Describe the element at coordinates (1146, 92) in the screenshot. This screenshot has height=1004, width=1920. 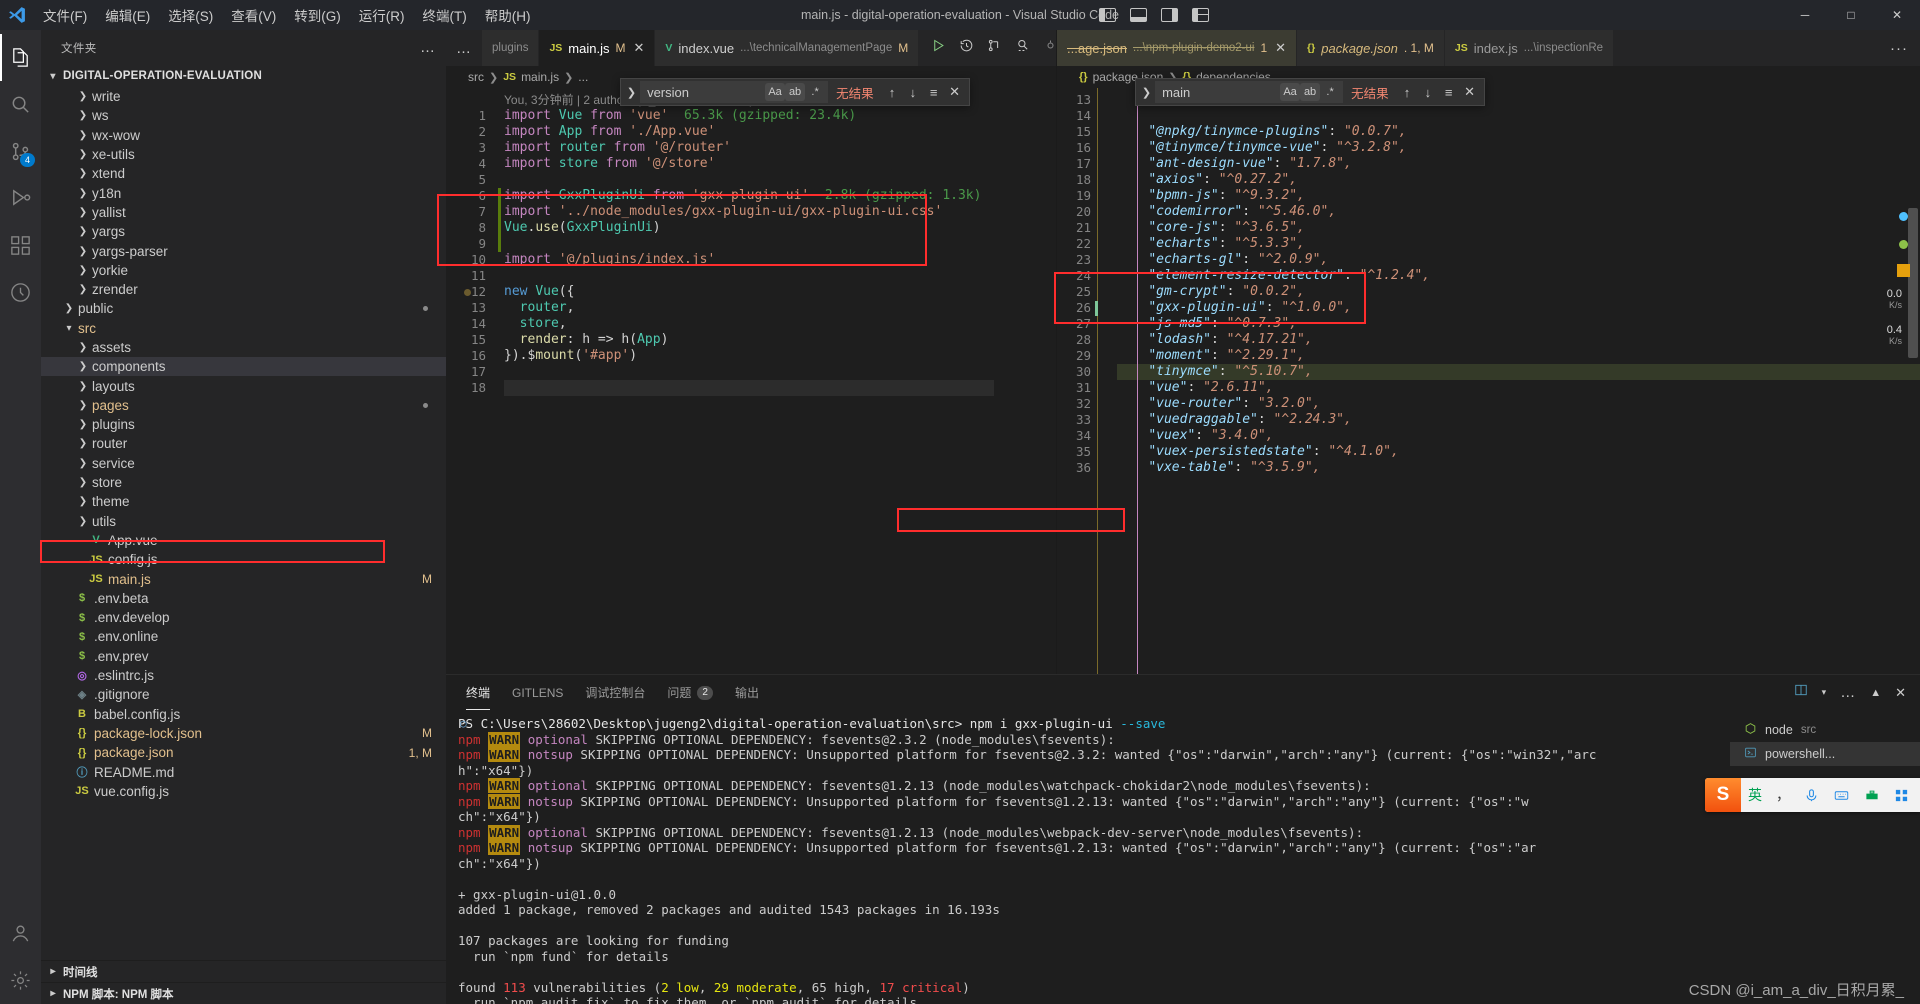
I see `toggle-replace-icon: ❯` at that location.